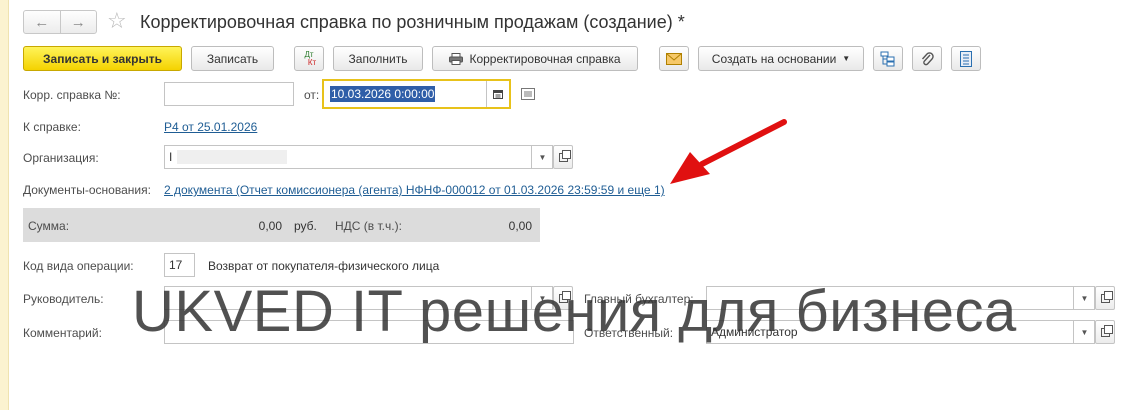  I want to click on calendar-button, so click(497, 94).